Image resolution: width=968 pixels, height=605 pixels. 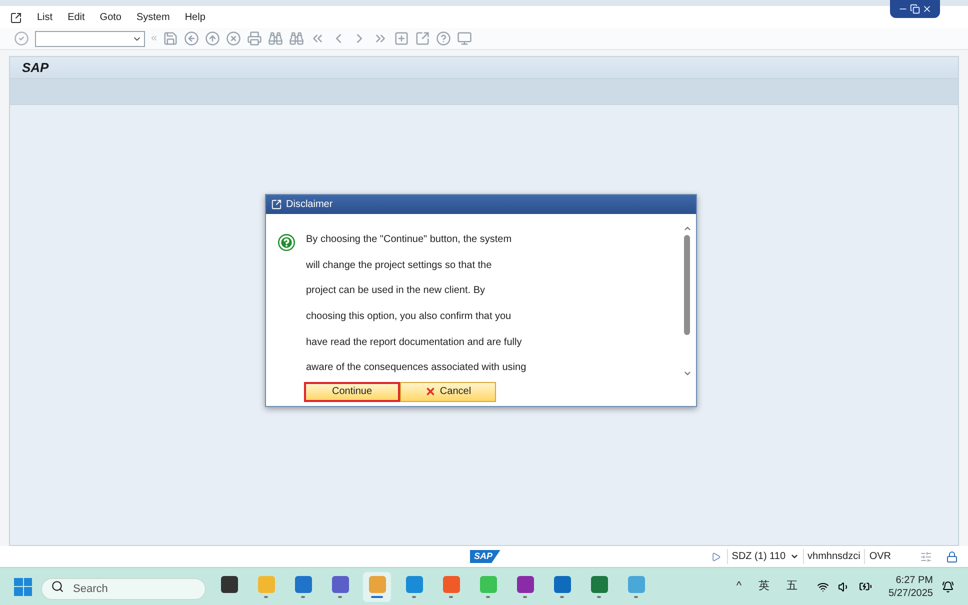 What do you see at coordinates (485, 557) in the screenshot?
I see `sap-logo: SAP` at bounding box center [485, 557].